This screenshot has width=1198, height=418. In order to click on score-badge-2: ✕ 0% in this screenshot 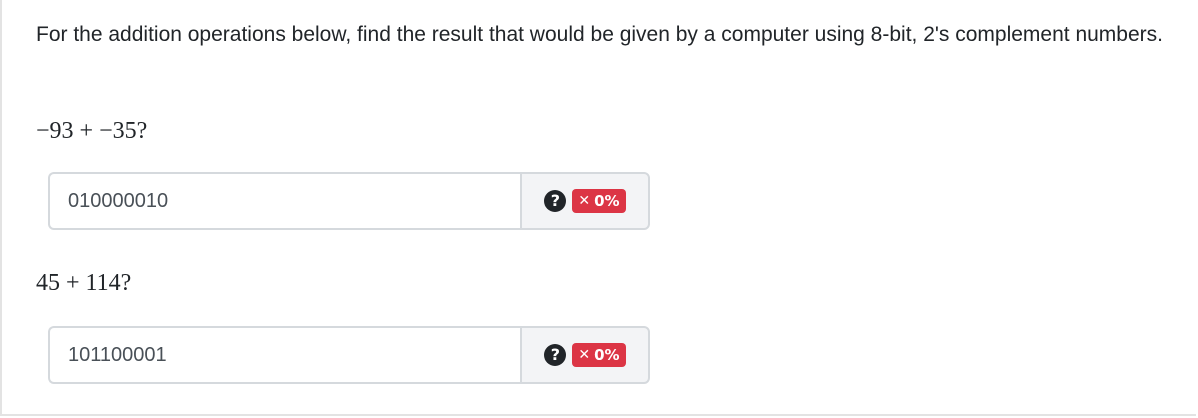, I will do `click(599, 355)`.